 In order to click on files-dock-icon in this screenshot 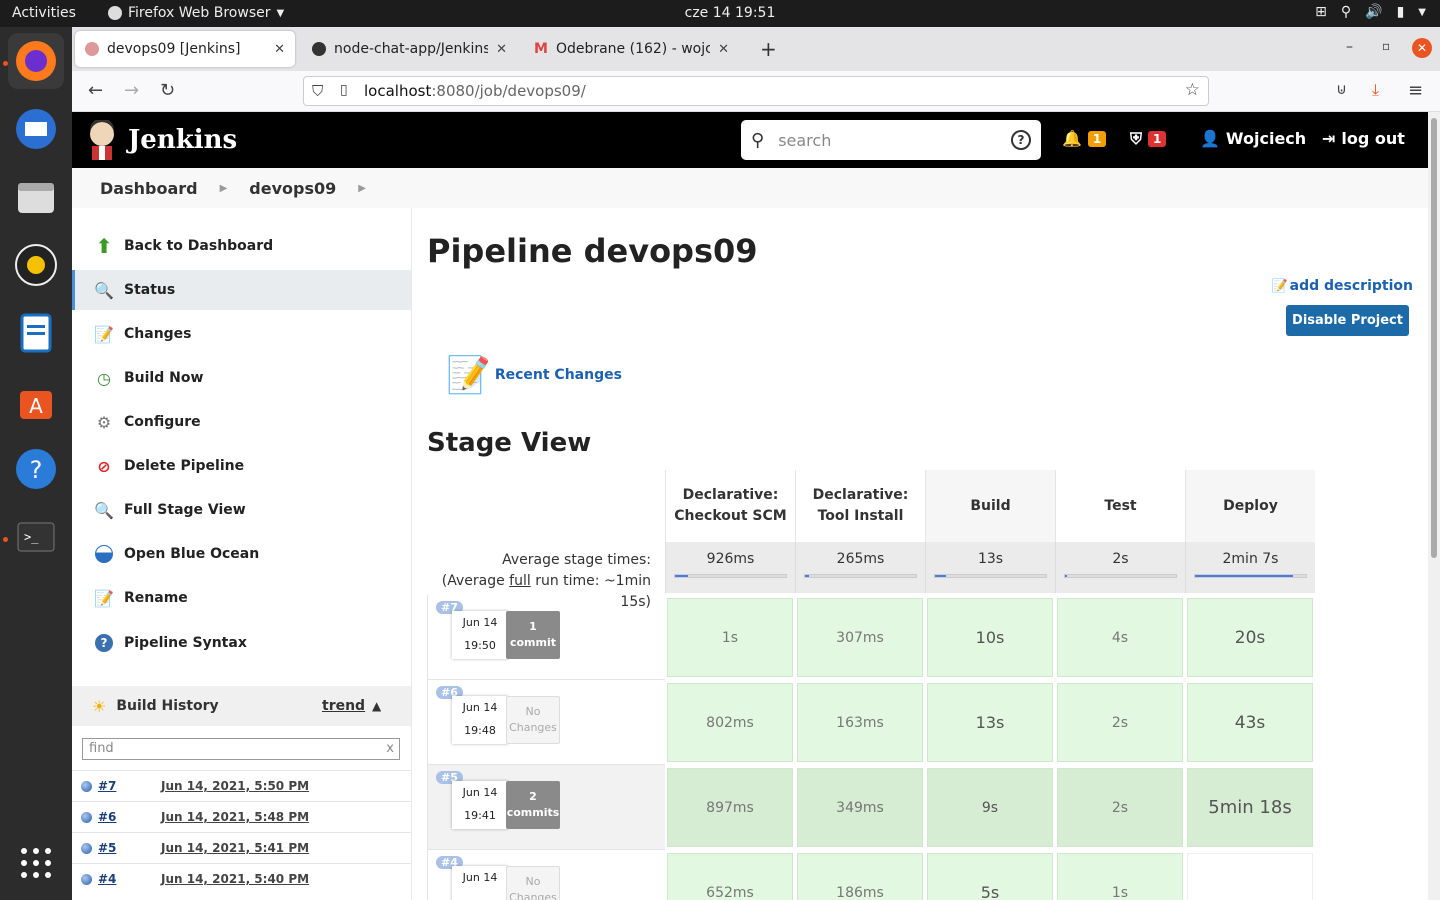, I will do `click(36, 197)`.